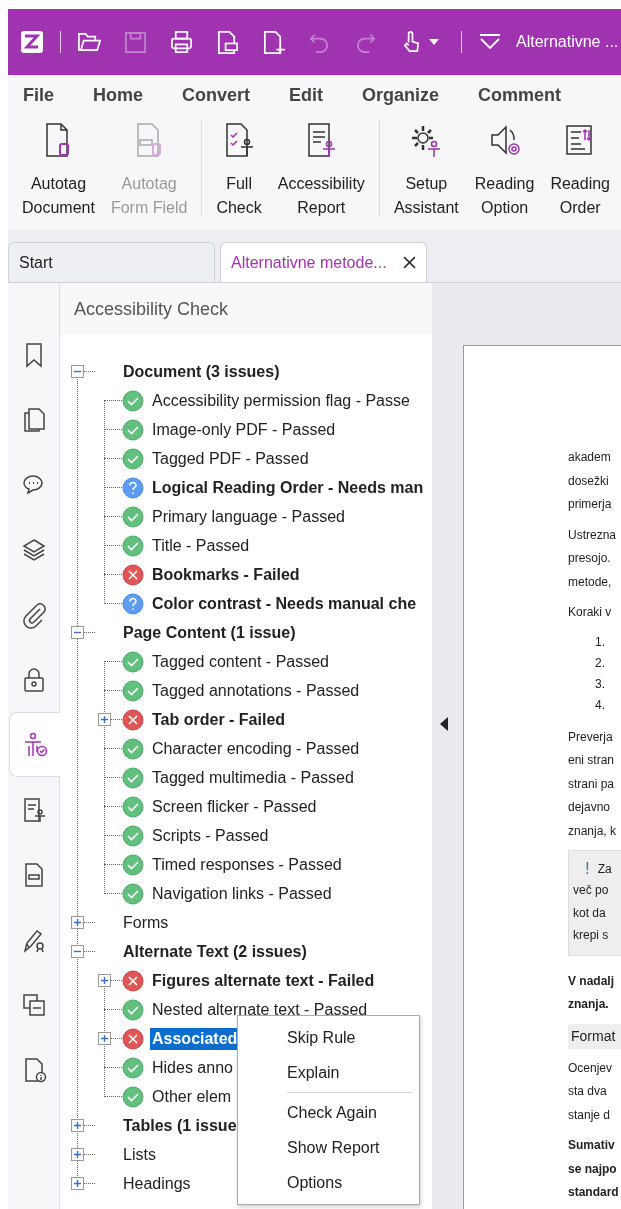  What do you see at coordinates (242, 893) in the screenshot?
I see `tree-item: Navigation links - Passed` at bounding box center [242, 893].